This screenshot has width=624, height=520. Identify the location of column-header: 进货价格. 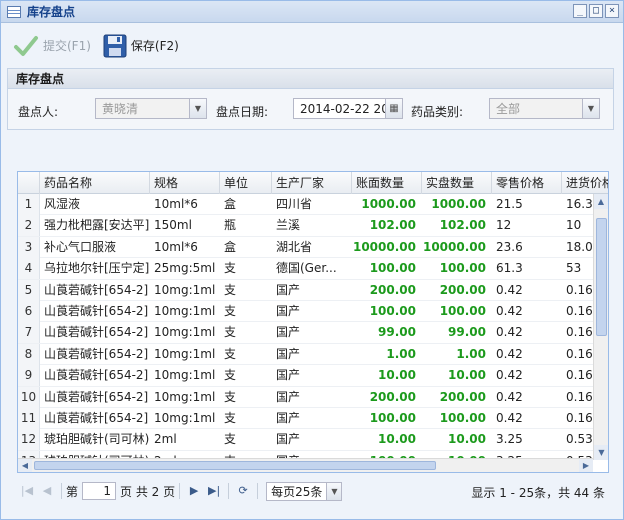
(585, 183).